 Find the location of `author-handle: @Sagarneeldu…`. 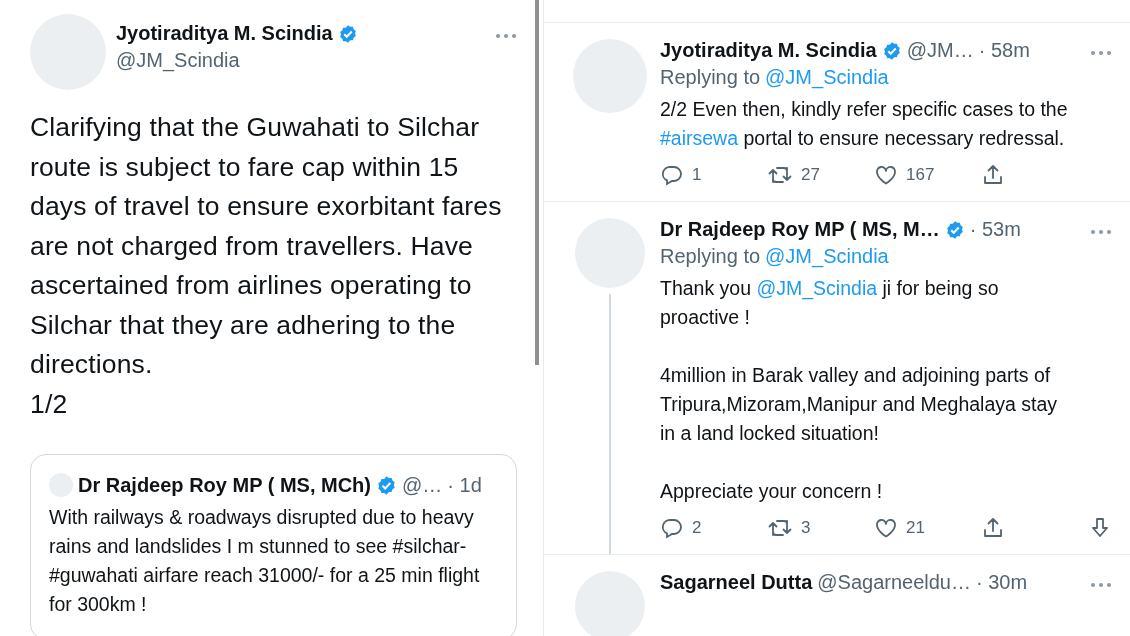

author-handle: @Sagarneeldu… is located at coordinates (894, 582).